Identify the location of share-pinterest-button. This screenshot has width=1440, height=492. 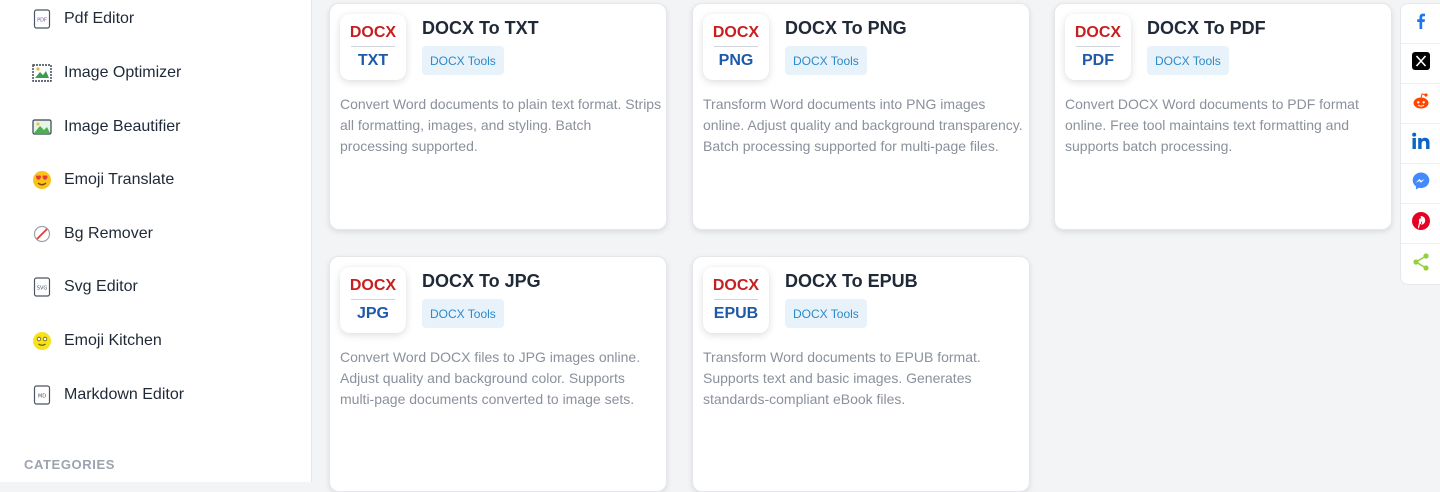
(1420, 224).